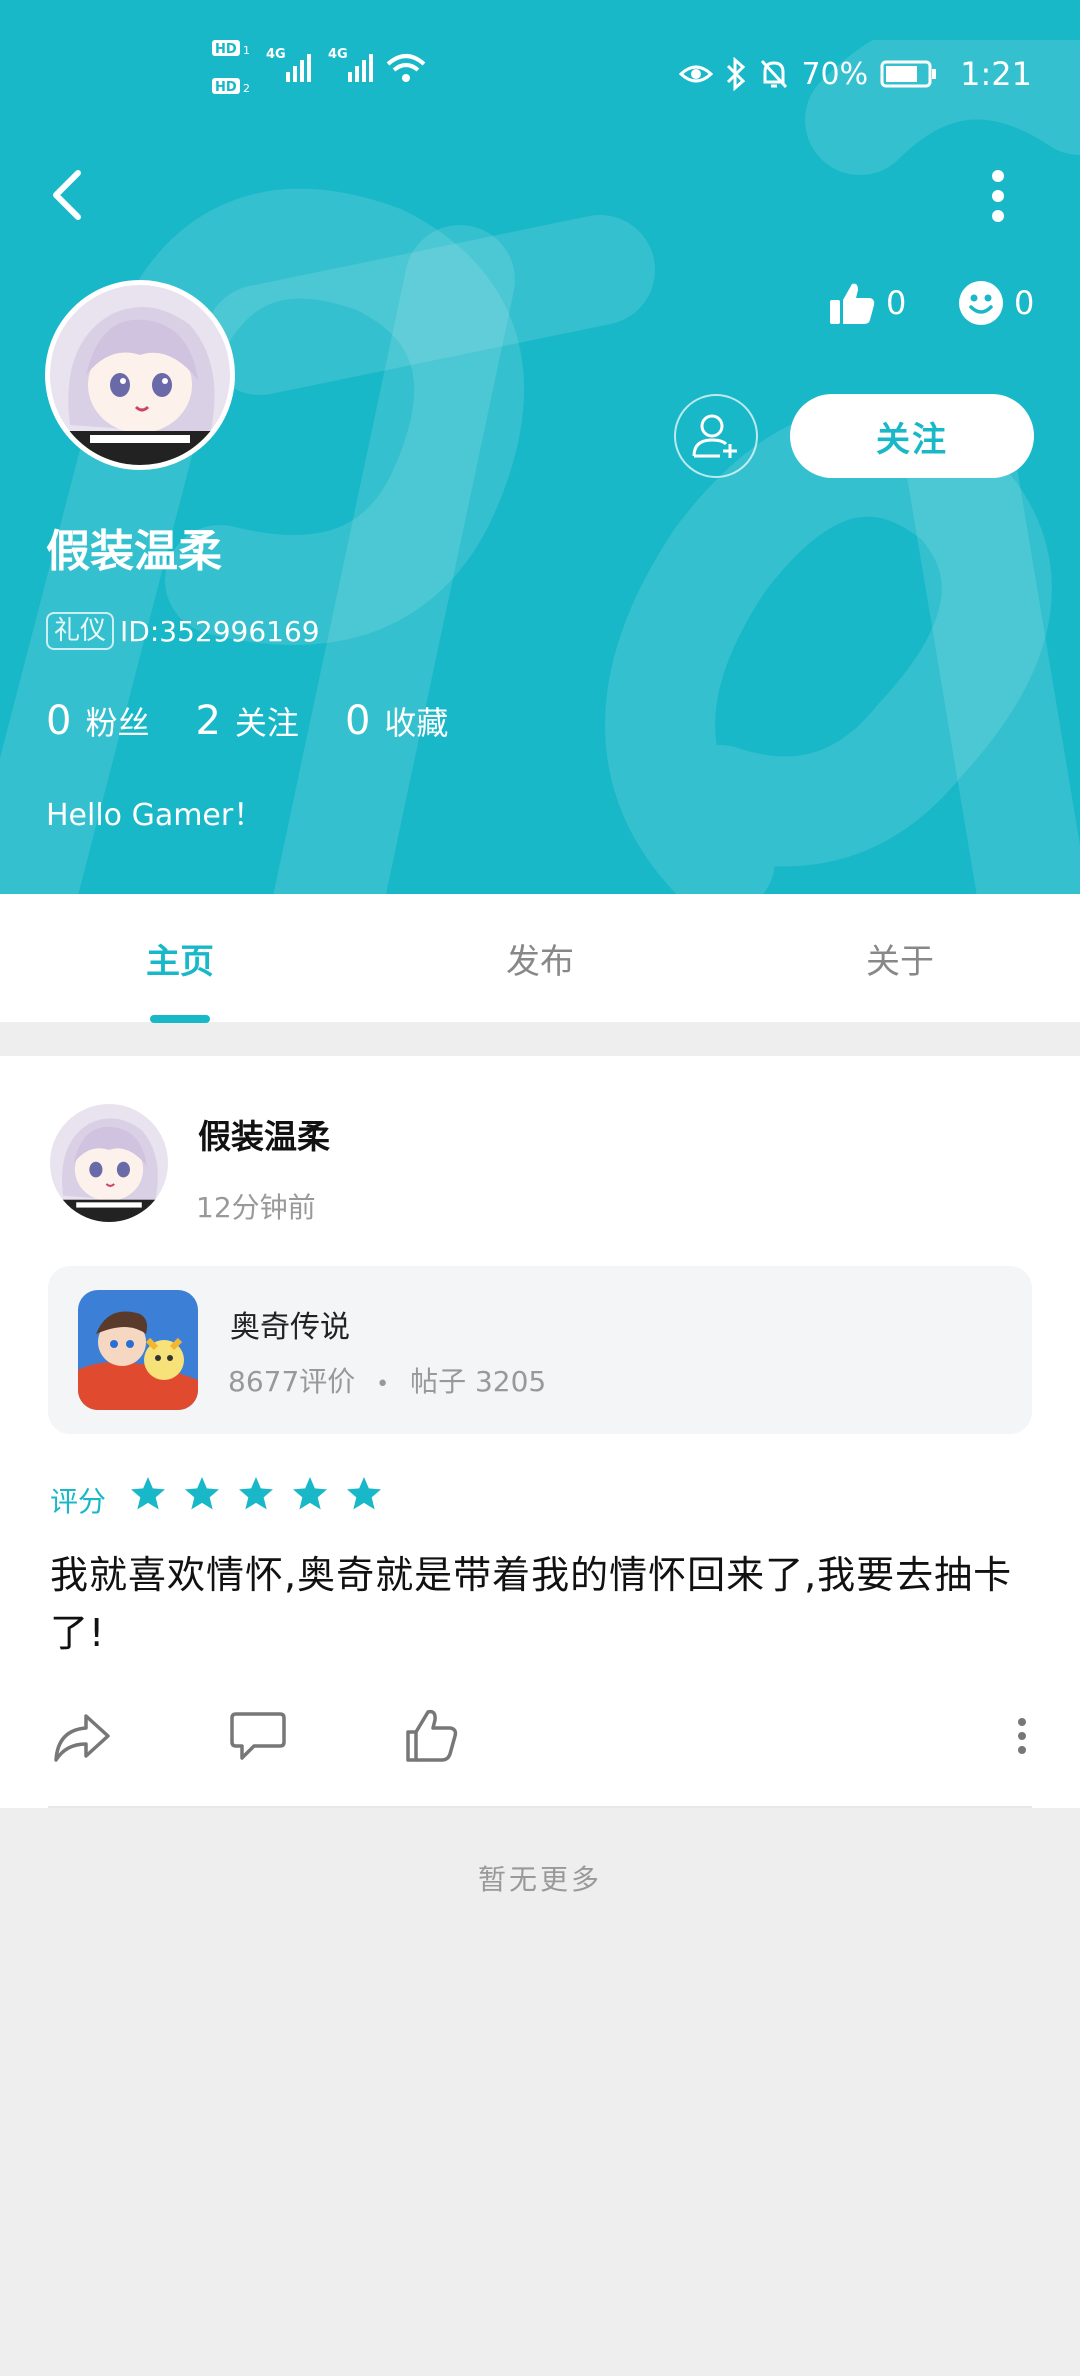 The height and width of the screenshot is (2376, 1080). I want to click on game-posts: 帖子 3205, so click(478, 1381).